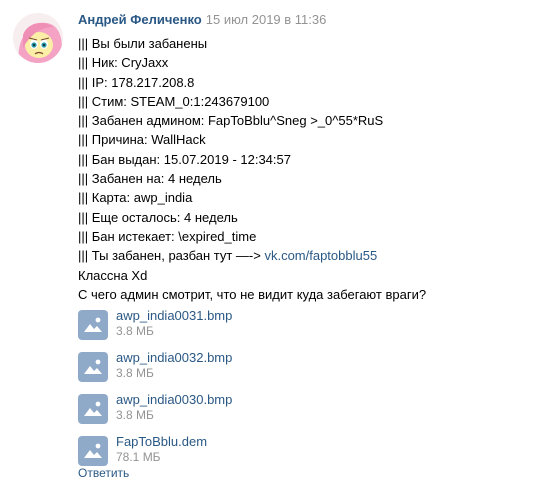 The width and height of the screenshot is (538, 491). Describe the element at coordinates (113, 275) in the screenshot. I see `message-line: Классна Xd` at that location.